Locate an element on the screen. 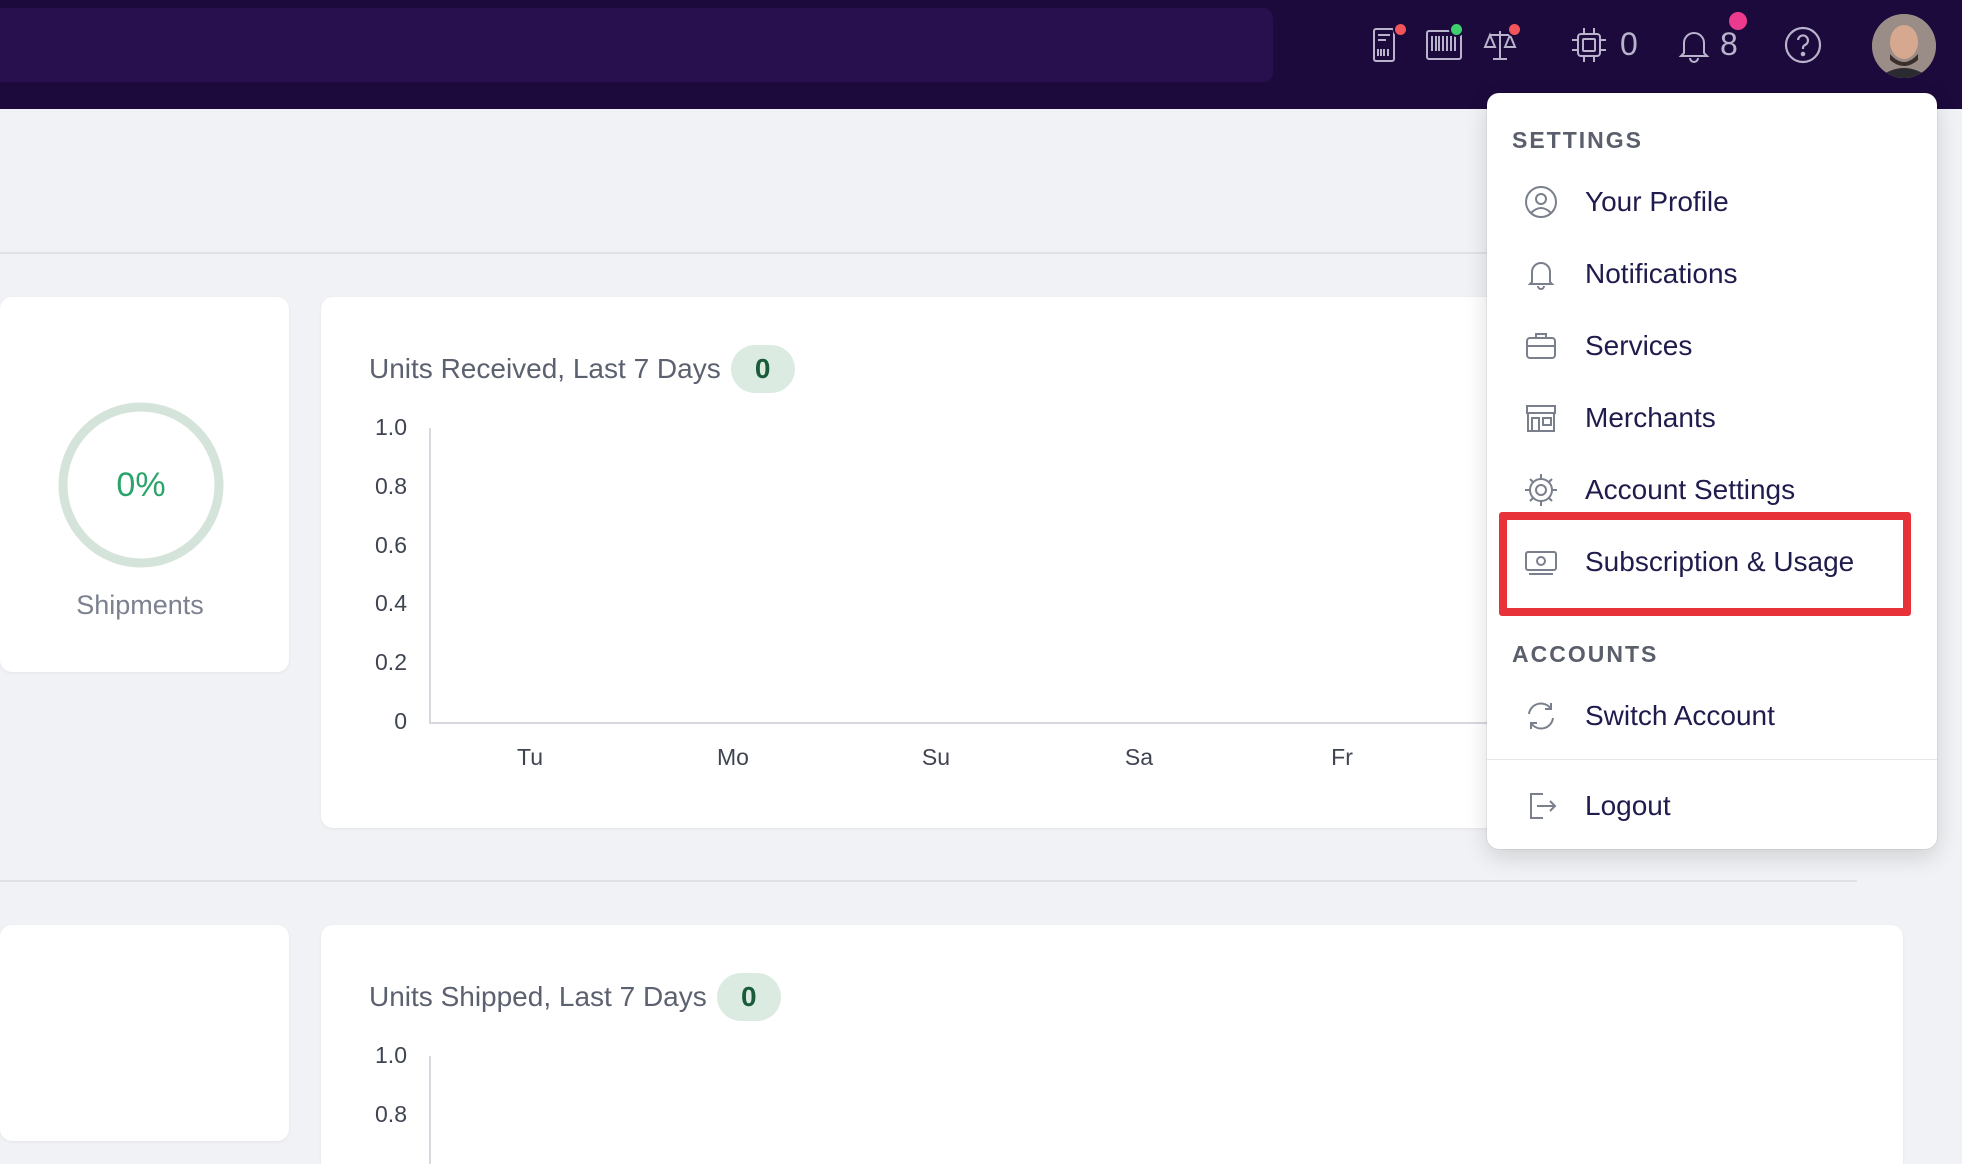 The height and width of the screenshot is (1164, 1962). avatar is located at coordinates (1904, 46).